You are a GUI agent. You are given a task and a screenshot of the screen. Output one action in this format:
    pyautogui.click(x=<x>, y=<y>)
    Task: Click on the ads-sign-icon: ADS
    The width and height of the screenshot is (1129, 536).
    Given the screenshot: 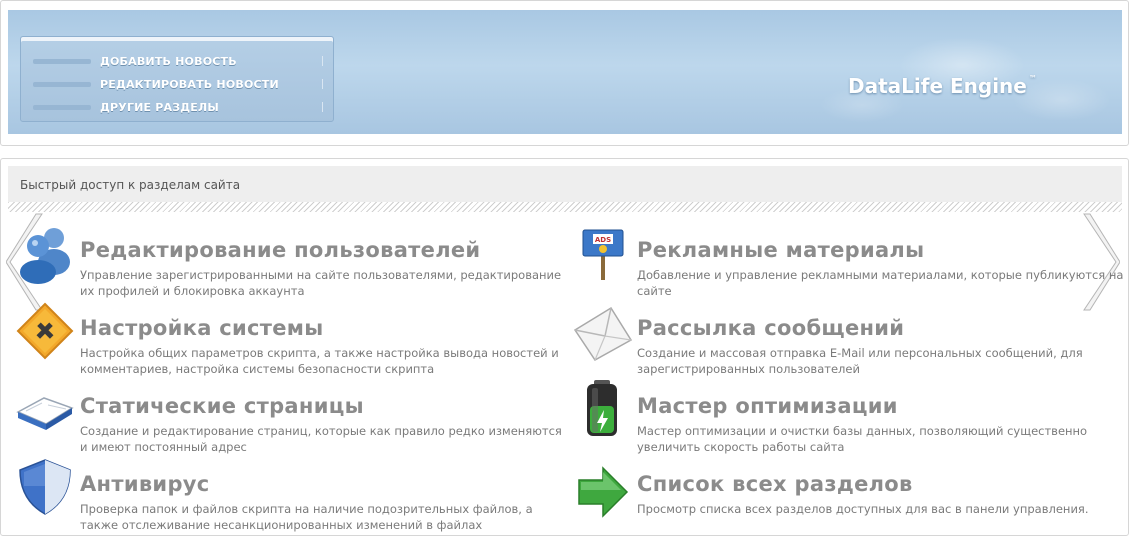 What is the action you would take?
    pyautogui.click(x=603, y=254)
    